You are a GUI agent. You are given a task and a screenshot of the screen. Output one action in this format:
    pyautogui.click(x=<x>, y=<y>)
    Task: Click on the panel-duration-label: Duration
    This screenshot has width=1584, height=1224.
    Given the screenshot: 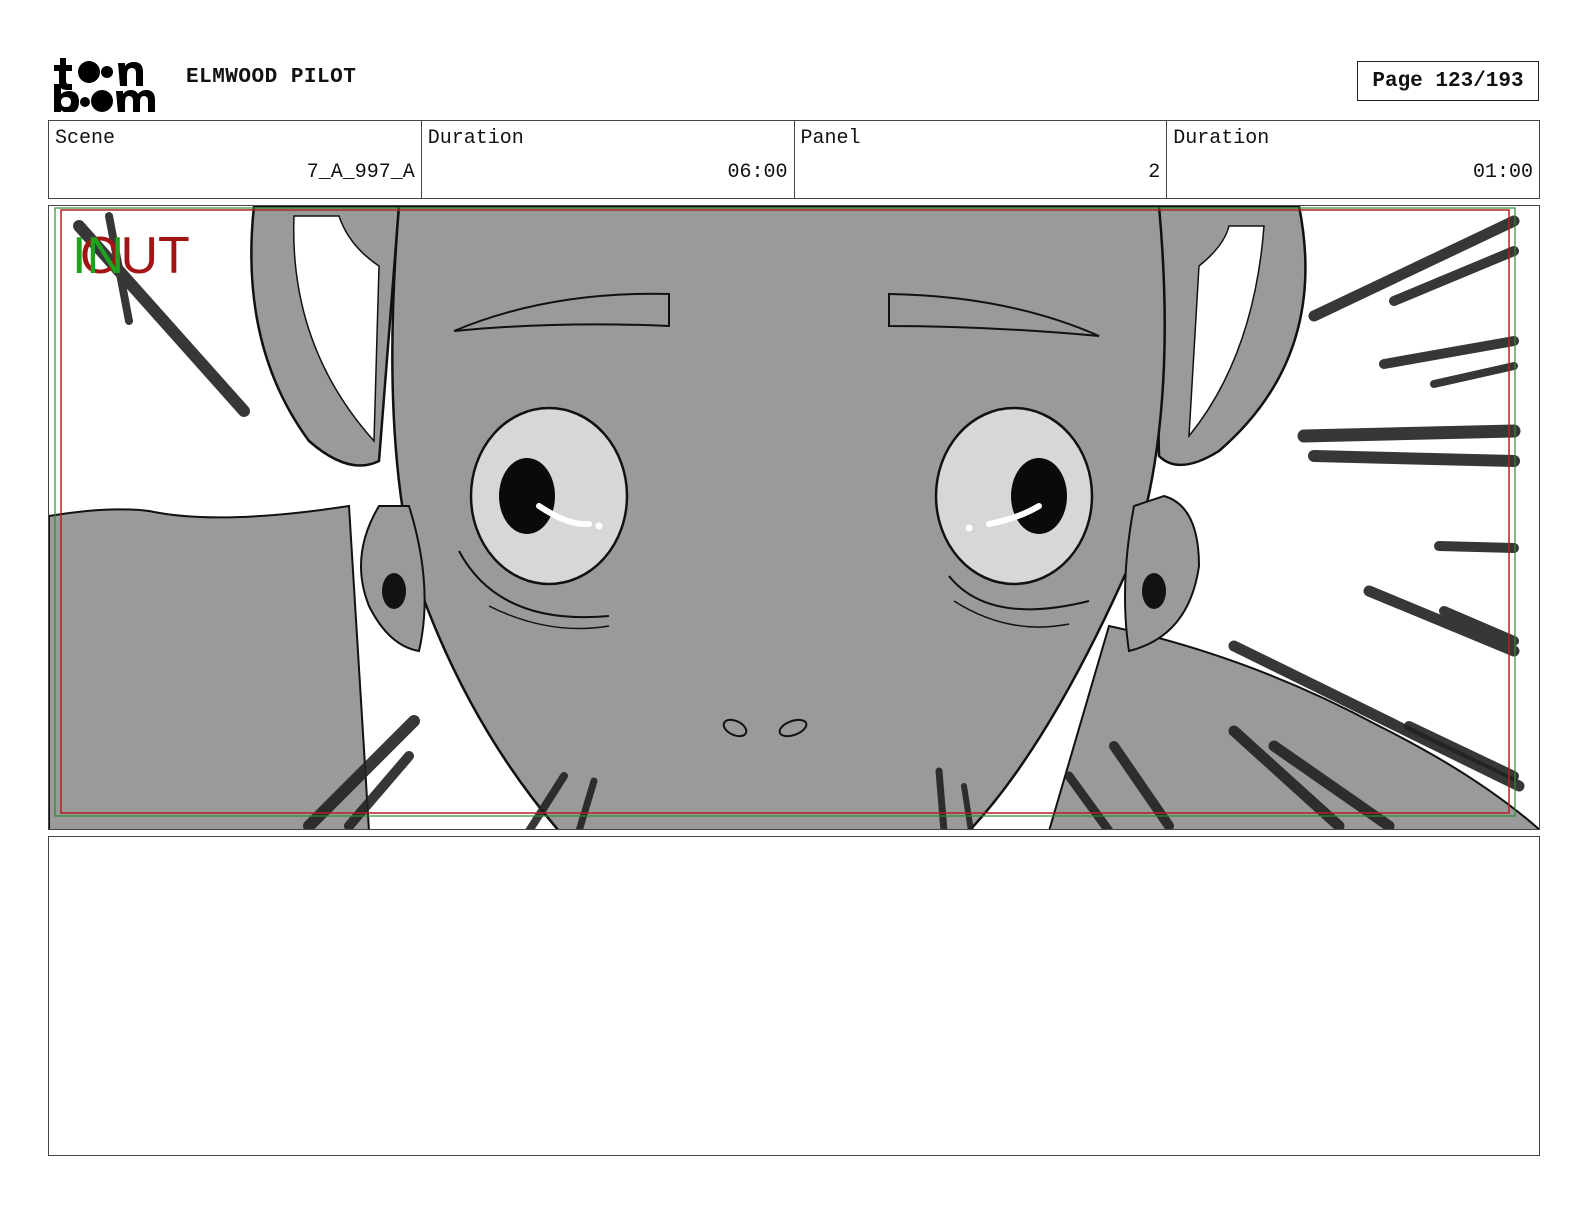 What is the action you would take?
    pyautogui.click(x=1221, y=138)
    